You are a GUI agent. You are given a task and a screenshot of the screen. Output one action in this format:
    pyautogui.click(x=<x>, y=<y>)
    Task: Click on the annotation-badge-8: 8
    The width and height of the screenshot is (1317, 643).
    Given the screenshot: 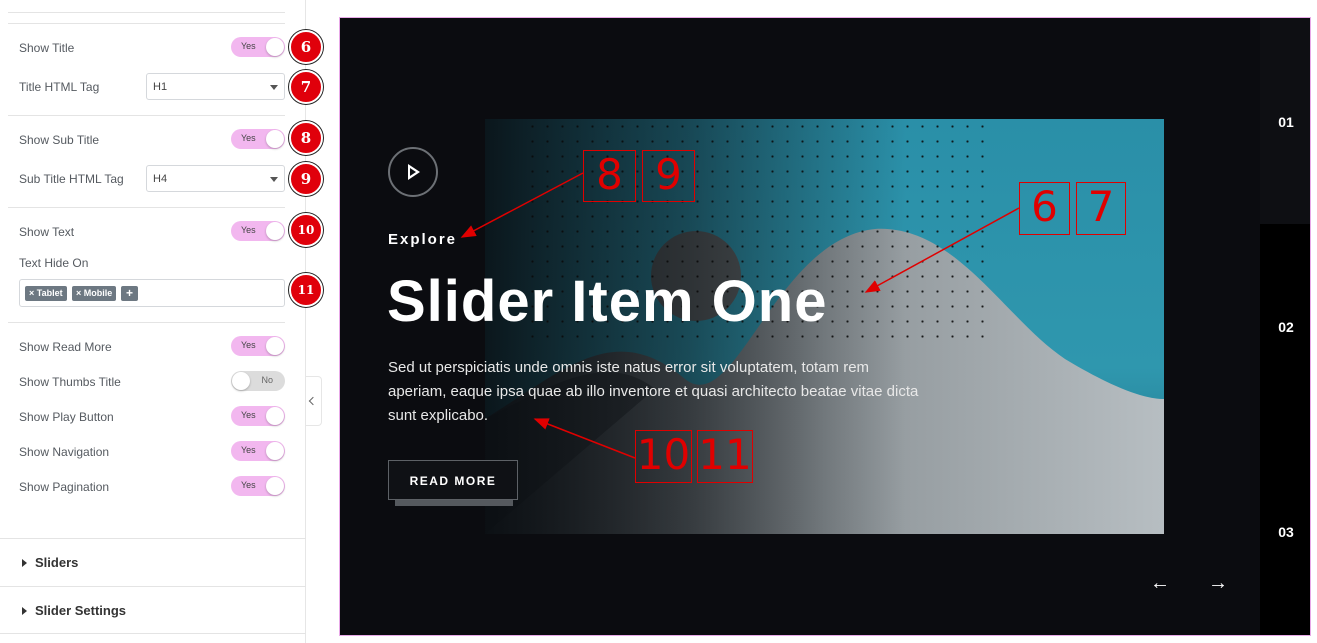 What is the action you would take?
    pyautogui.click(x=306, y=138)
    